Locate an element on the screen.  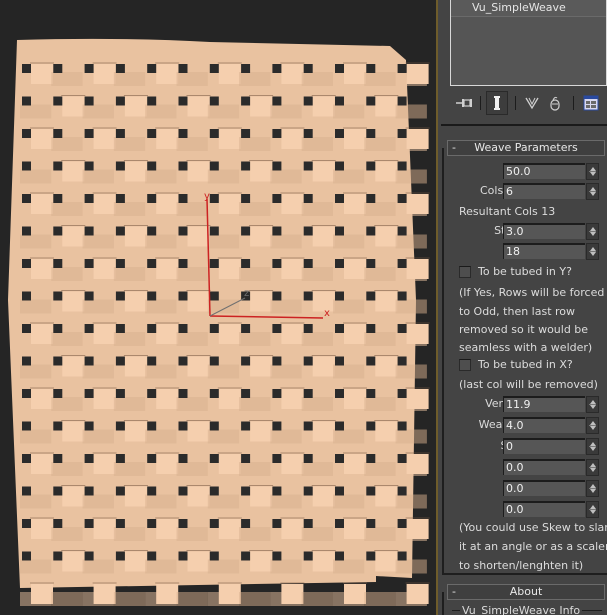
skew-z-spinner is located at coordinates (592, 509).